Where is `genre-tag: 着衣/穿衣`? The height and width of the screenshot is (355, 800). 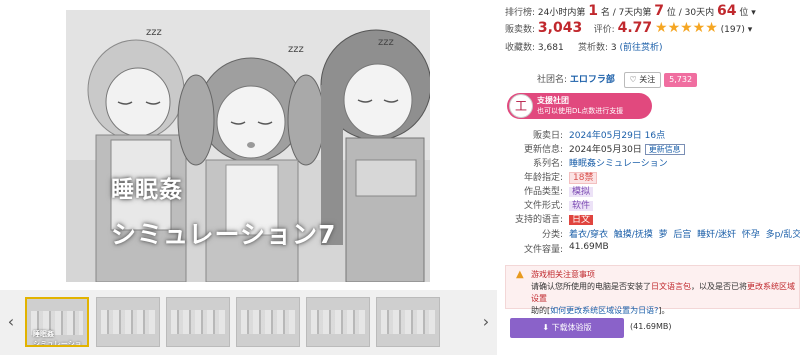
genre-tag: 着衣/穿衣 is located at coordinates (588, 235).